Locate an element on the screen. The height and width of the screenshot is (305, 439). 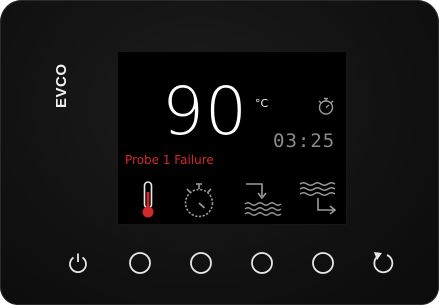
temperature-readout: 90 is located at coordinates (205, 111).